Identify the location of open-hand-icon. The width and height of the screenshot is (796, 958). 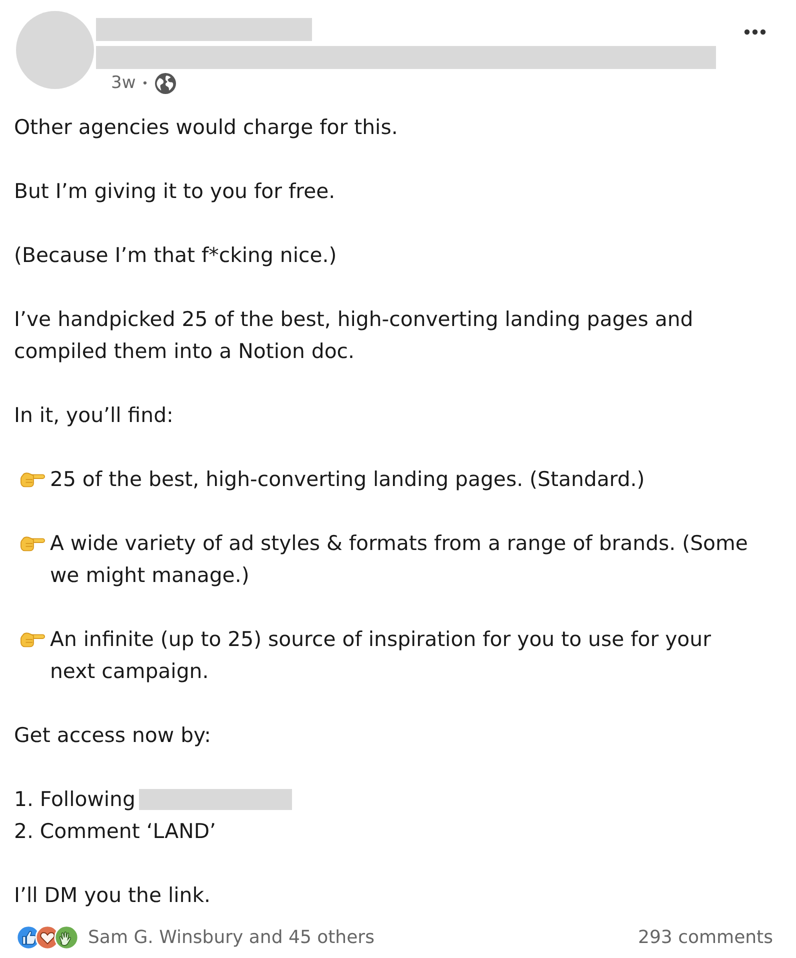
(66, 937).